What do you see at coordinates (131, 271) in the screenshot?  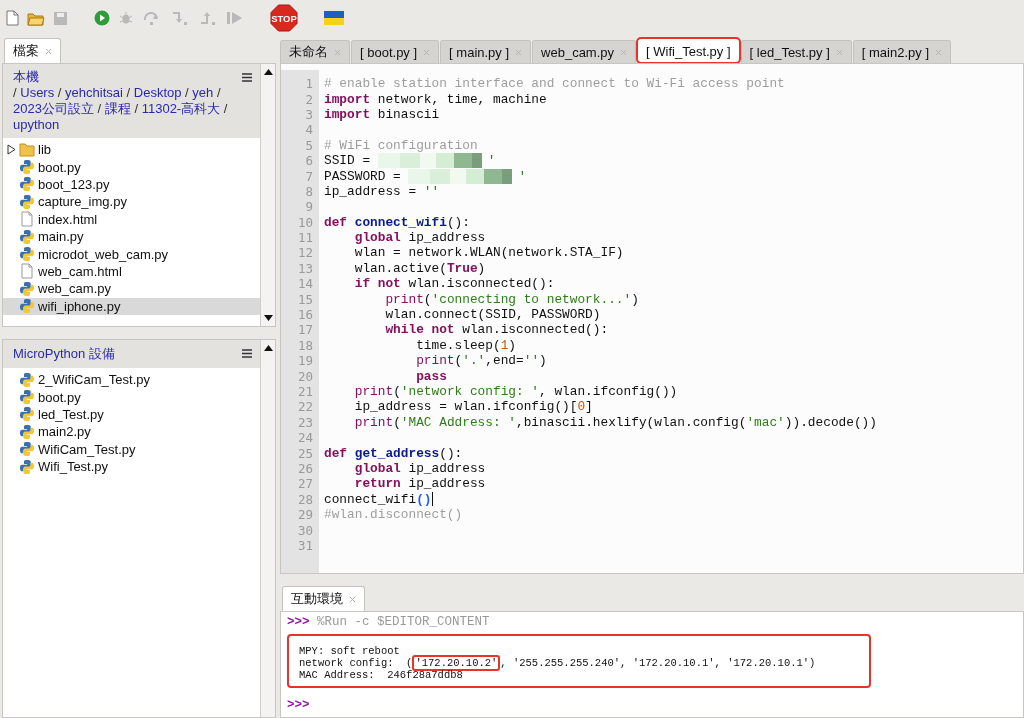 I see `file-row: web_cam.html` at bounding box center [131, 271].